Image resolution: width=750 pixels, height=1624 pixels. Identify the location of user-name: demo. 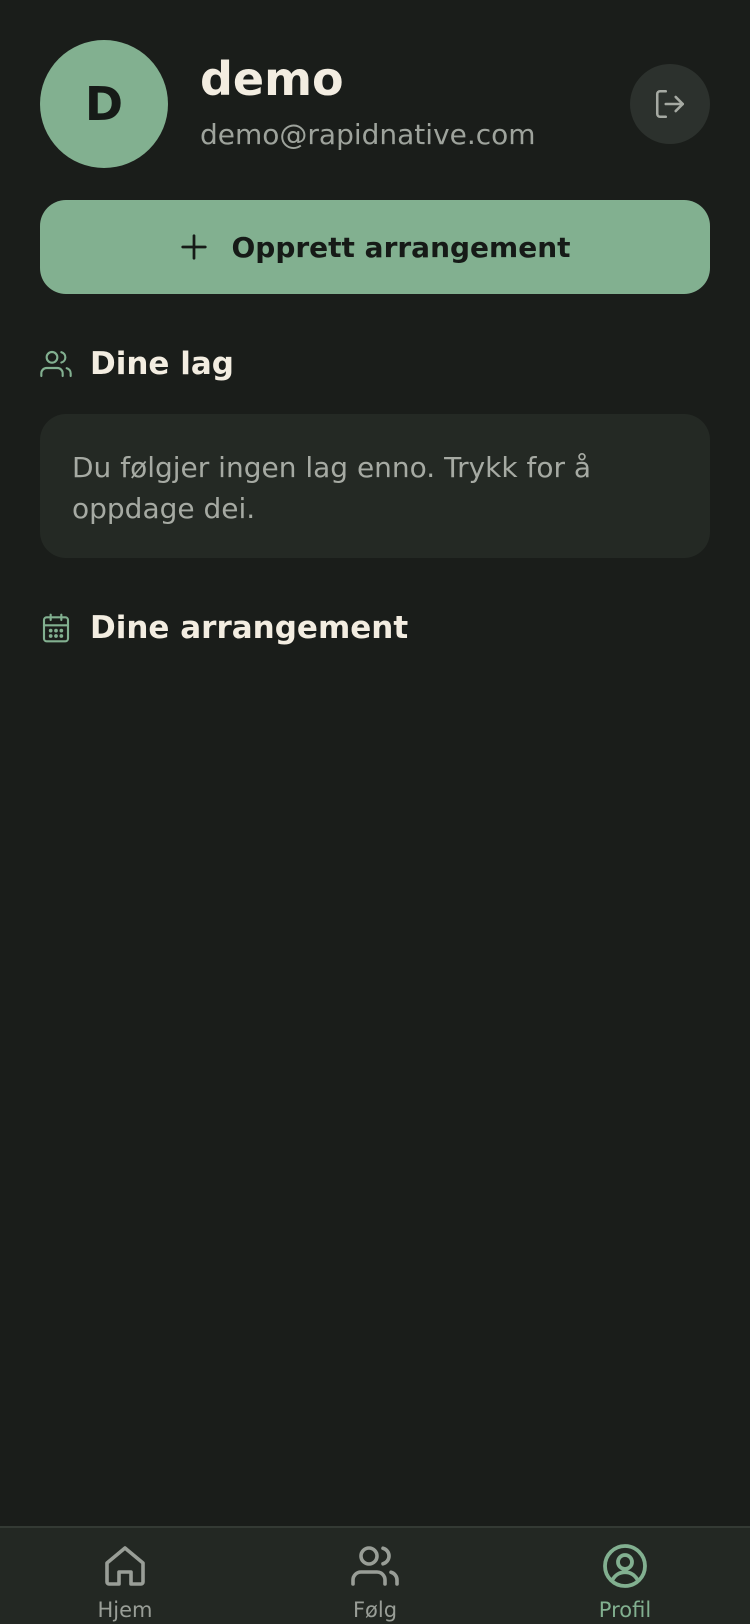
(272, 79).